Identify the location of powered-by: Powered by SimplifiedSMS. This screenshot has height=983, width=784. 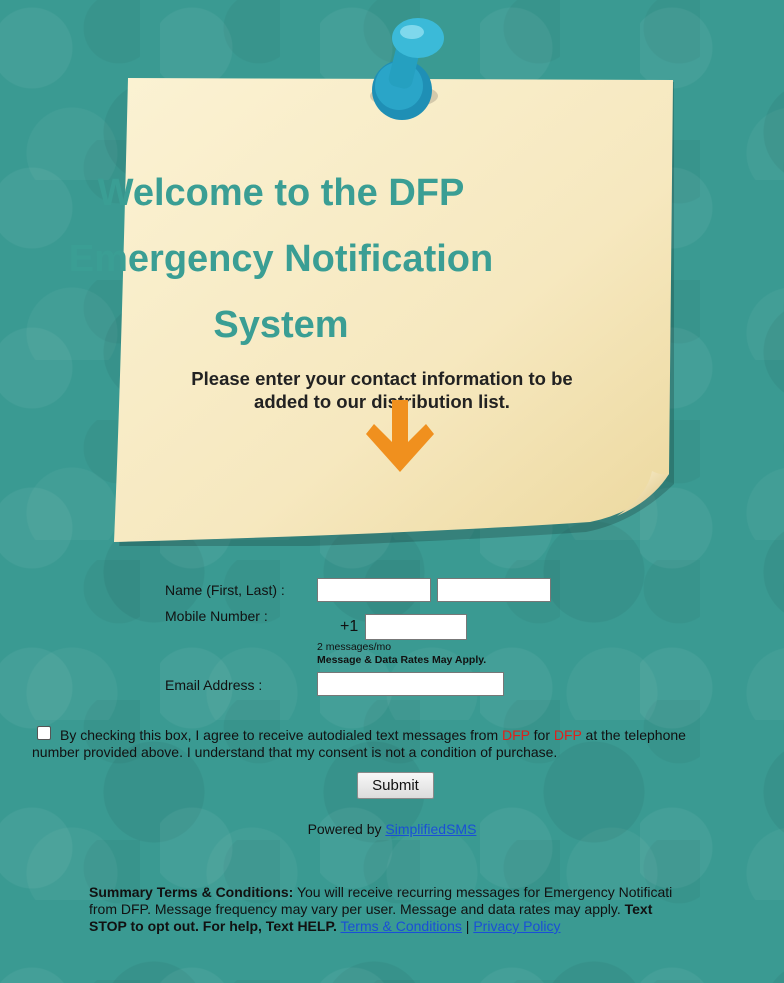
(392, 829).